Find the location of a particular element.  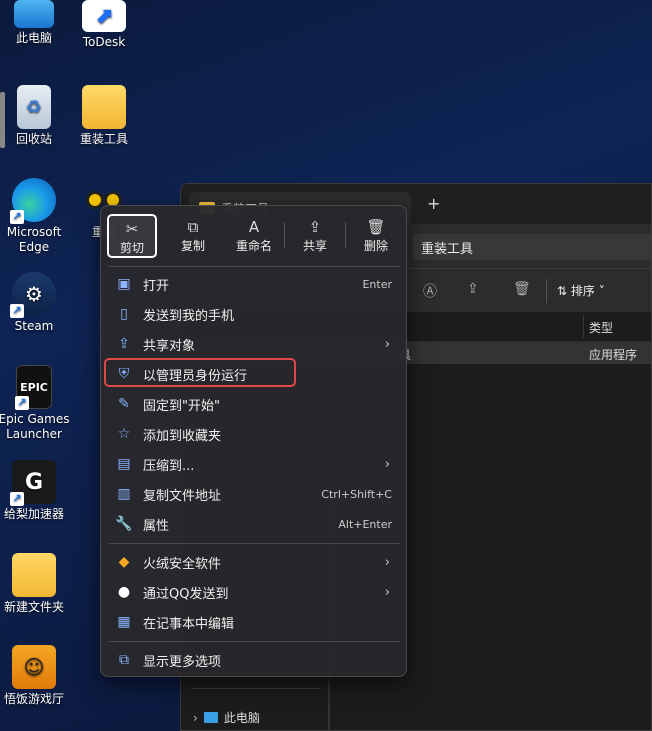

menu-item-open: ▣ 打开 Enter is located at coordinates (254, 284).